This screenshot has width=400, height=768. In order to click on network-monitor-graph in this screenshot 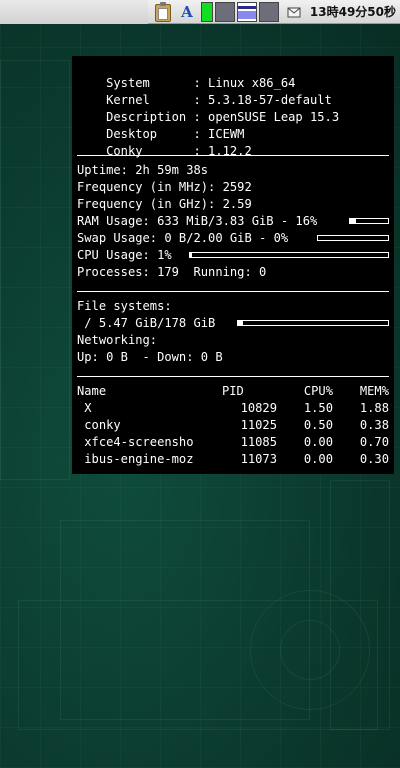, I will do `click(247, 12)`.